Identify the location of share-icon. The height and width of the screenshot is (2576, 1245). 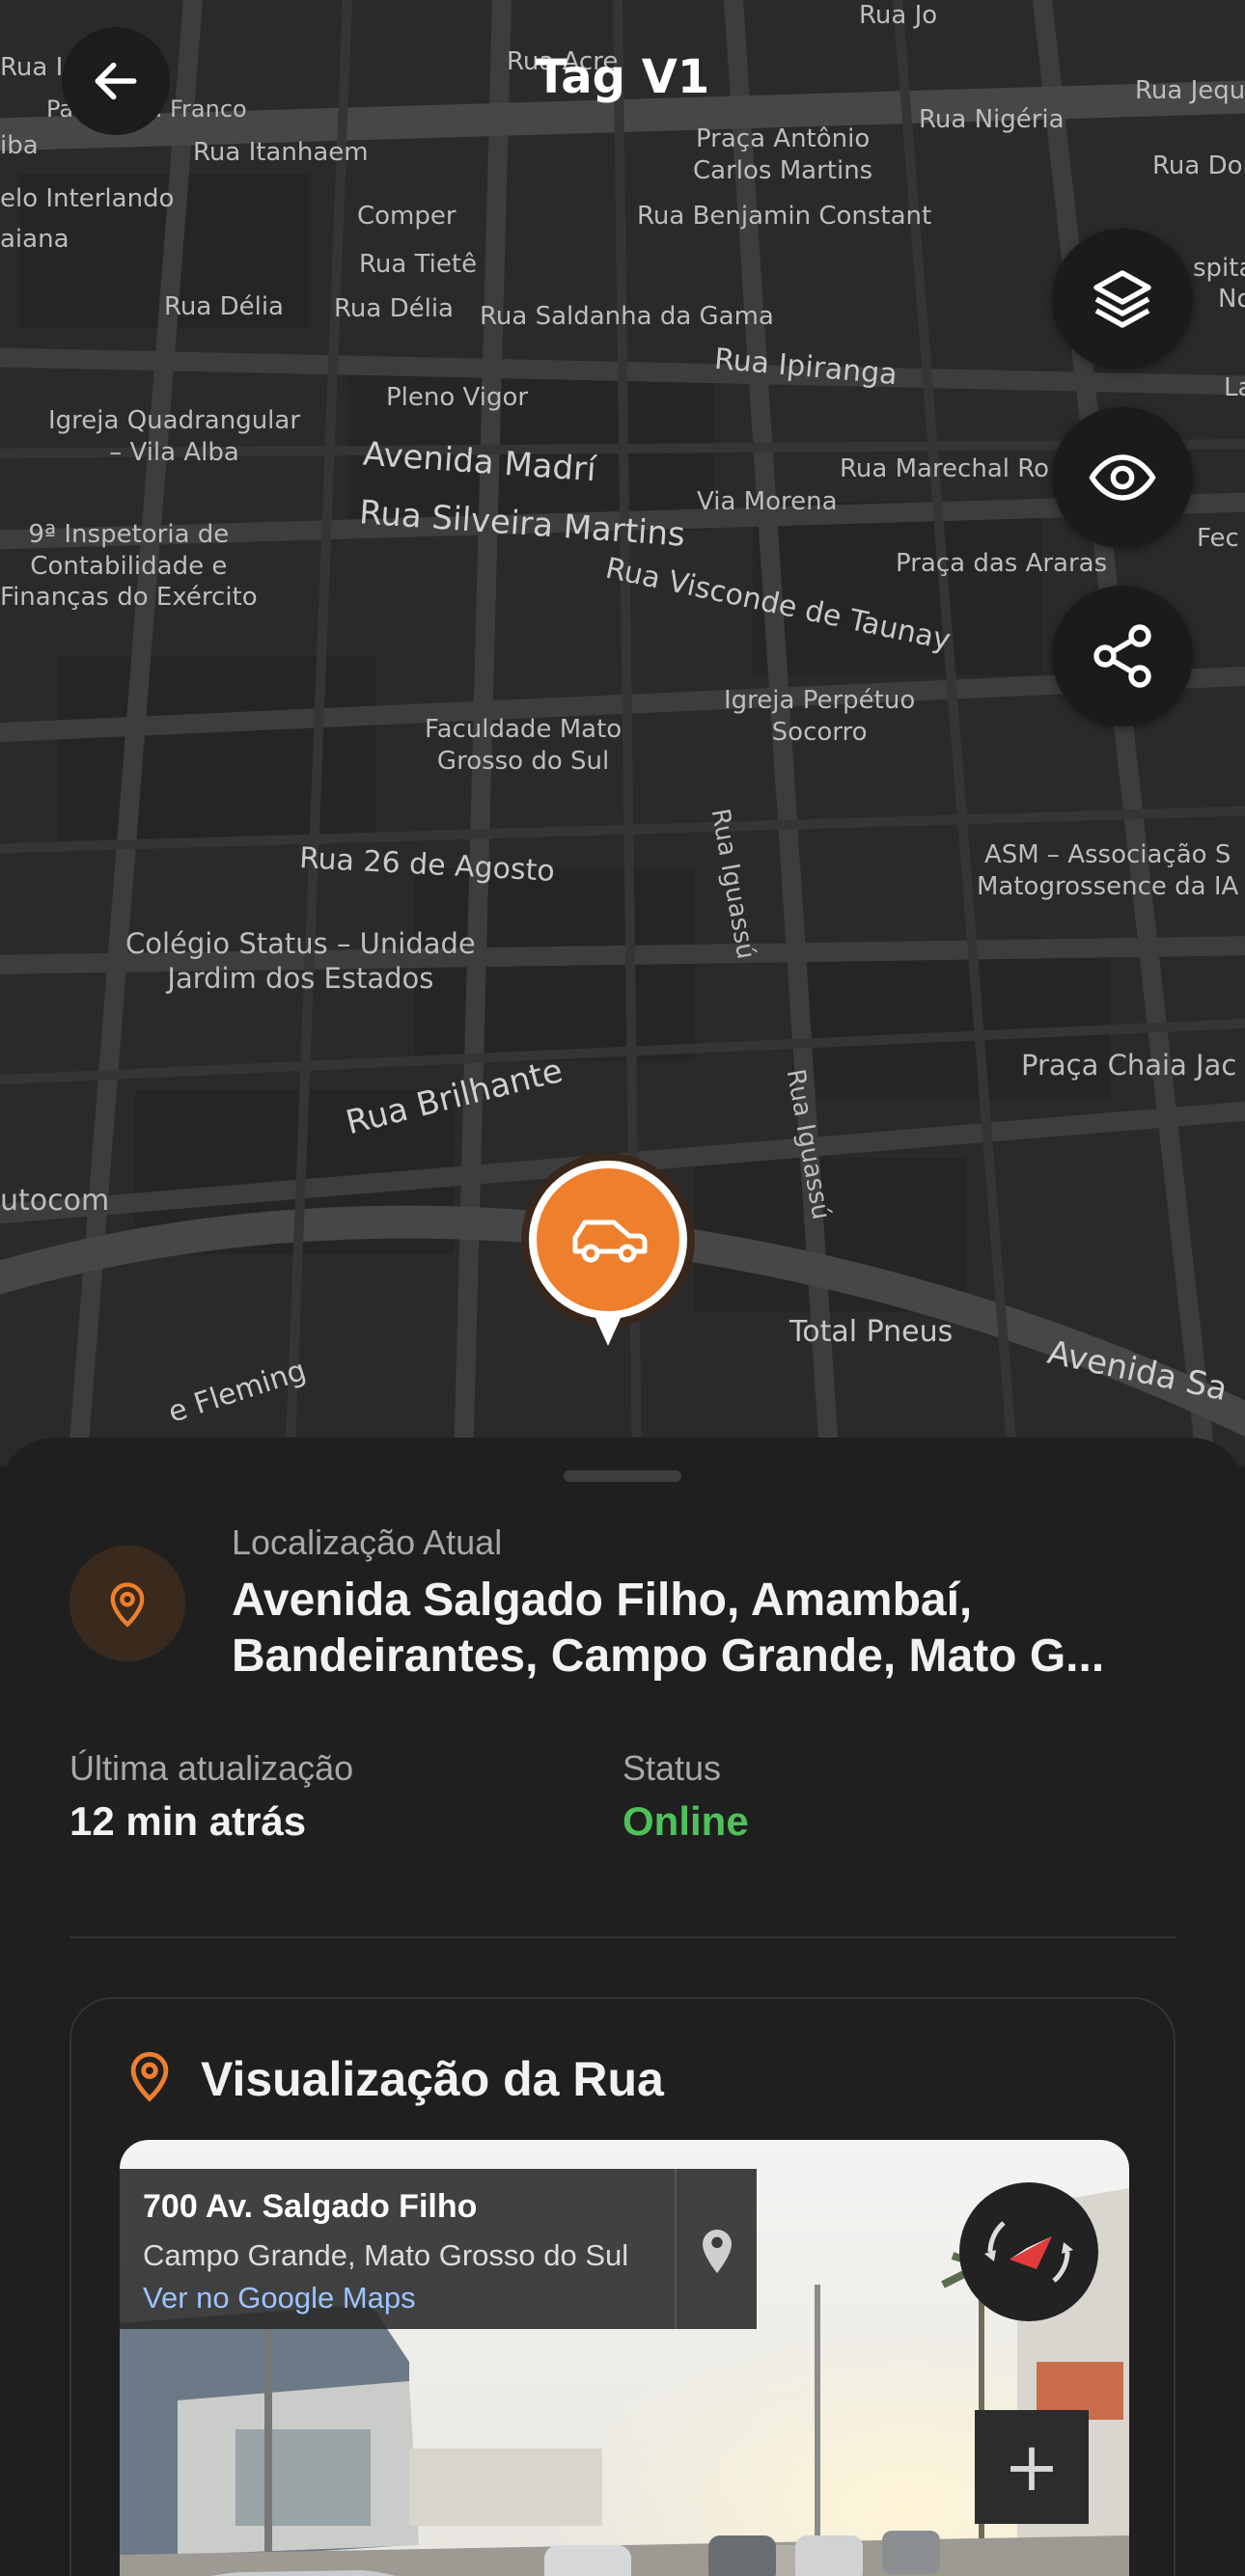
(1122, 656).